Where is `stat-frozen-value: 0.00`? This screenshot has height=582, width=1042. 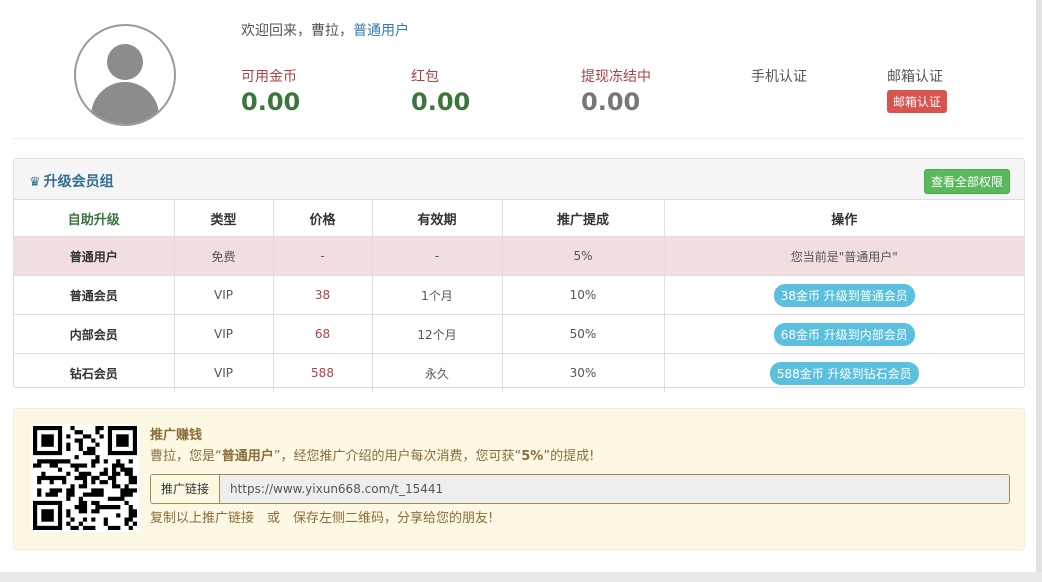 stat-frozen-value: 0.00 is located at coordinates (611, 102).